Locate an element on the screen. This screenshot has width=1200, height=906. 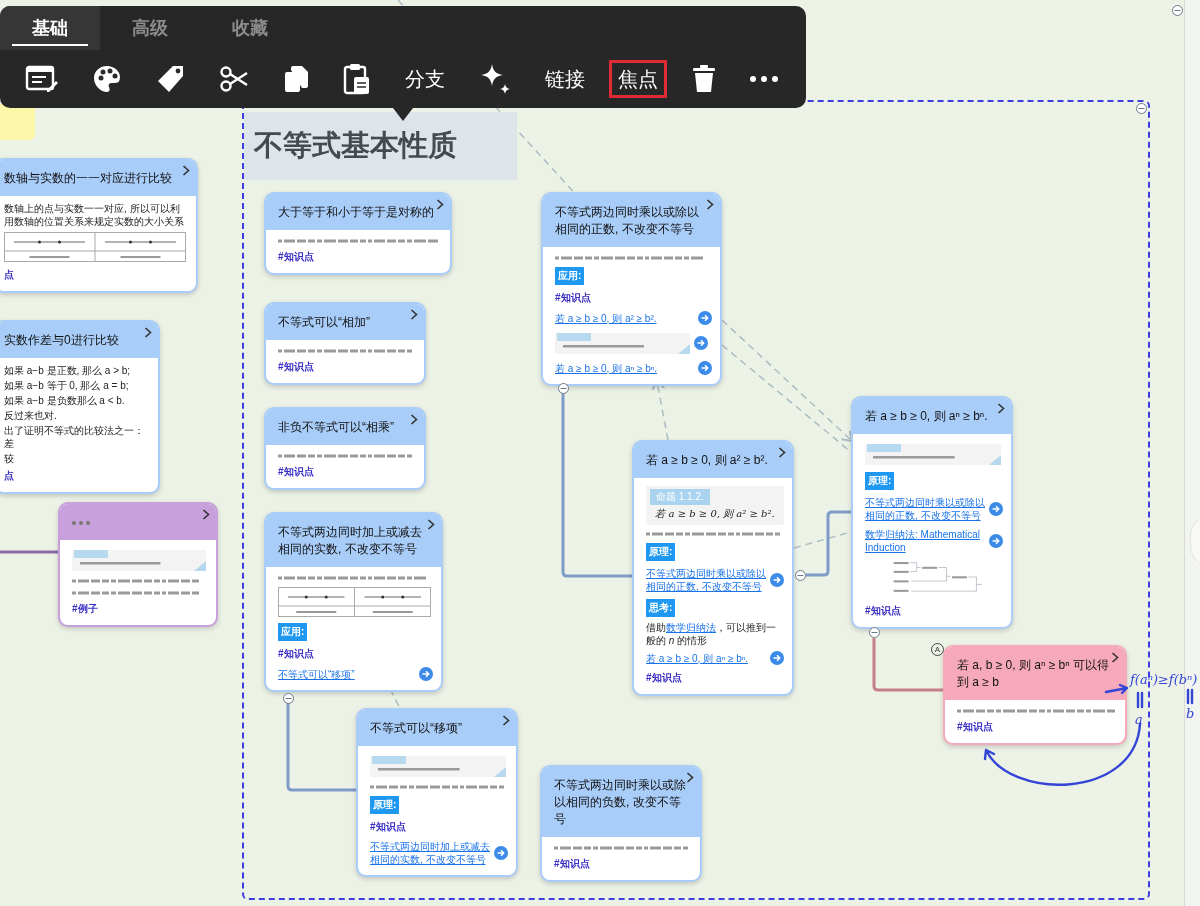
card-title: 大于等于和小于等于是对称的 is located at coordinates (356, 212).